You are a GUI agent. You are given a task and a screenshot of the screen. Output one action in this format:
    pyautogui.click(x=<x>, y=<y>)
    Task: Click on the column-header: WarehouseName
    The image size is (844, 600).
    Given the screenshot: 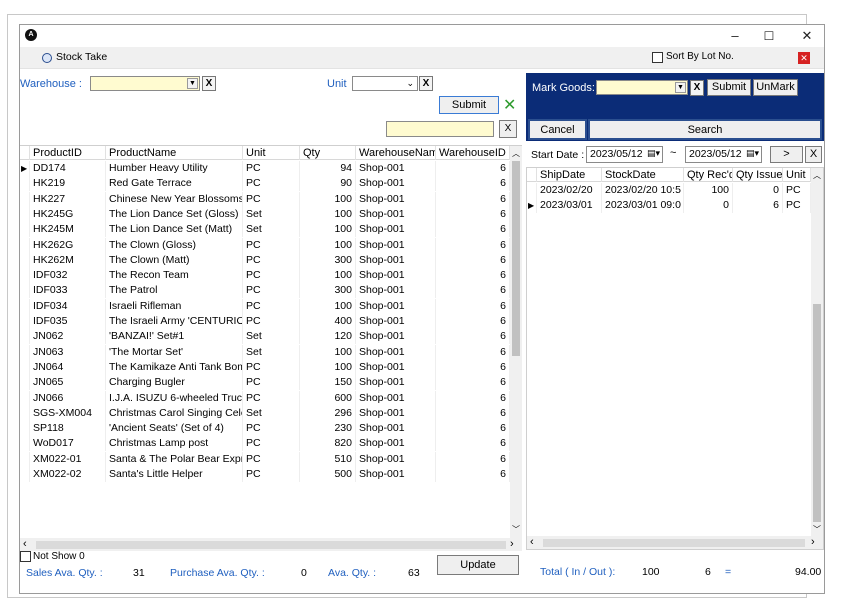 What is the action you would take?
    pyautogui.click(x=396, y=153)
    